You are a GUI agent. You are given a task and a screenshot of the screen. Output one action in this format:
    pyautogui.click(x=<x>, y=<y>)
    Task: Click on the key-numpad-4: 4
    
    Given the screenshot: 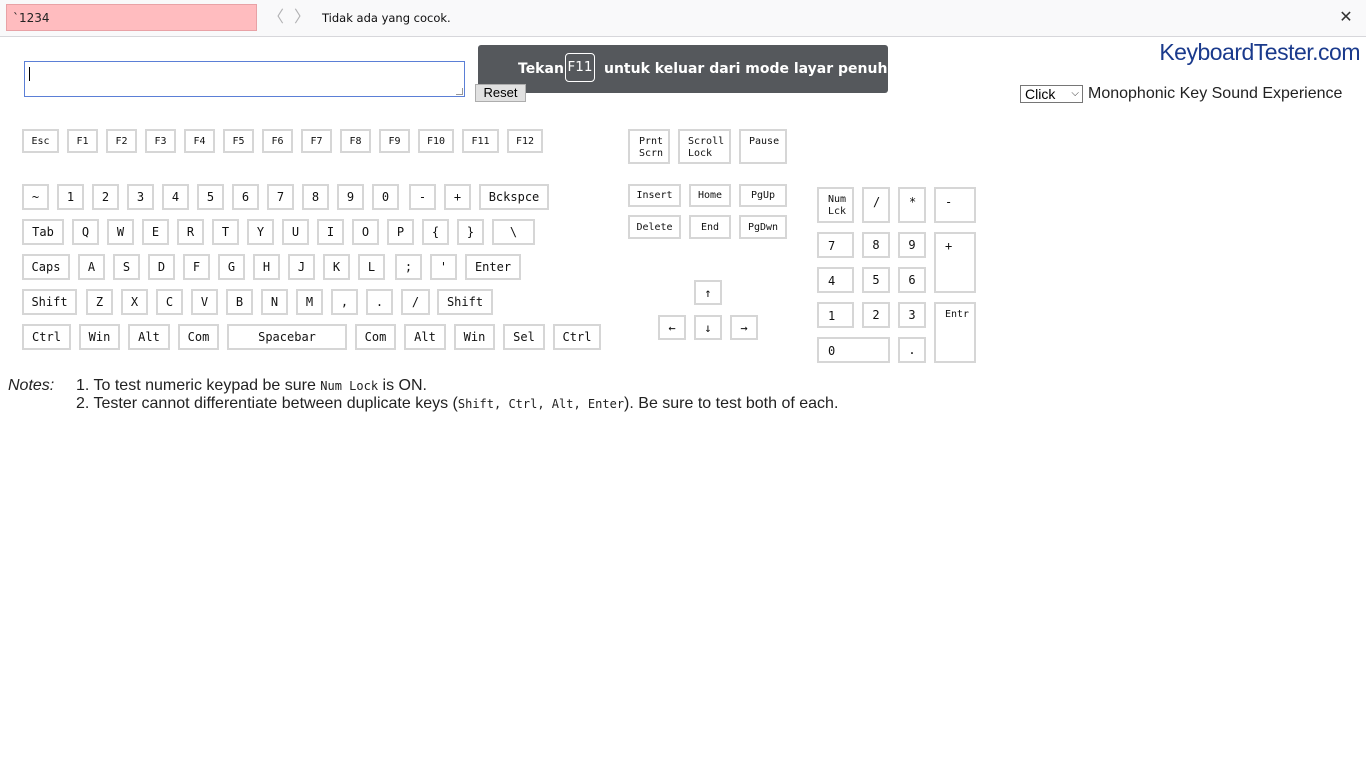 What is the action you would take?
    pyautogui.click(x=835, y=280)
    